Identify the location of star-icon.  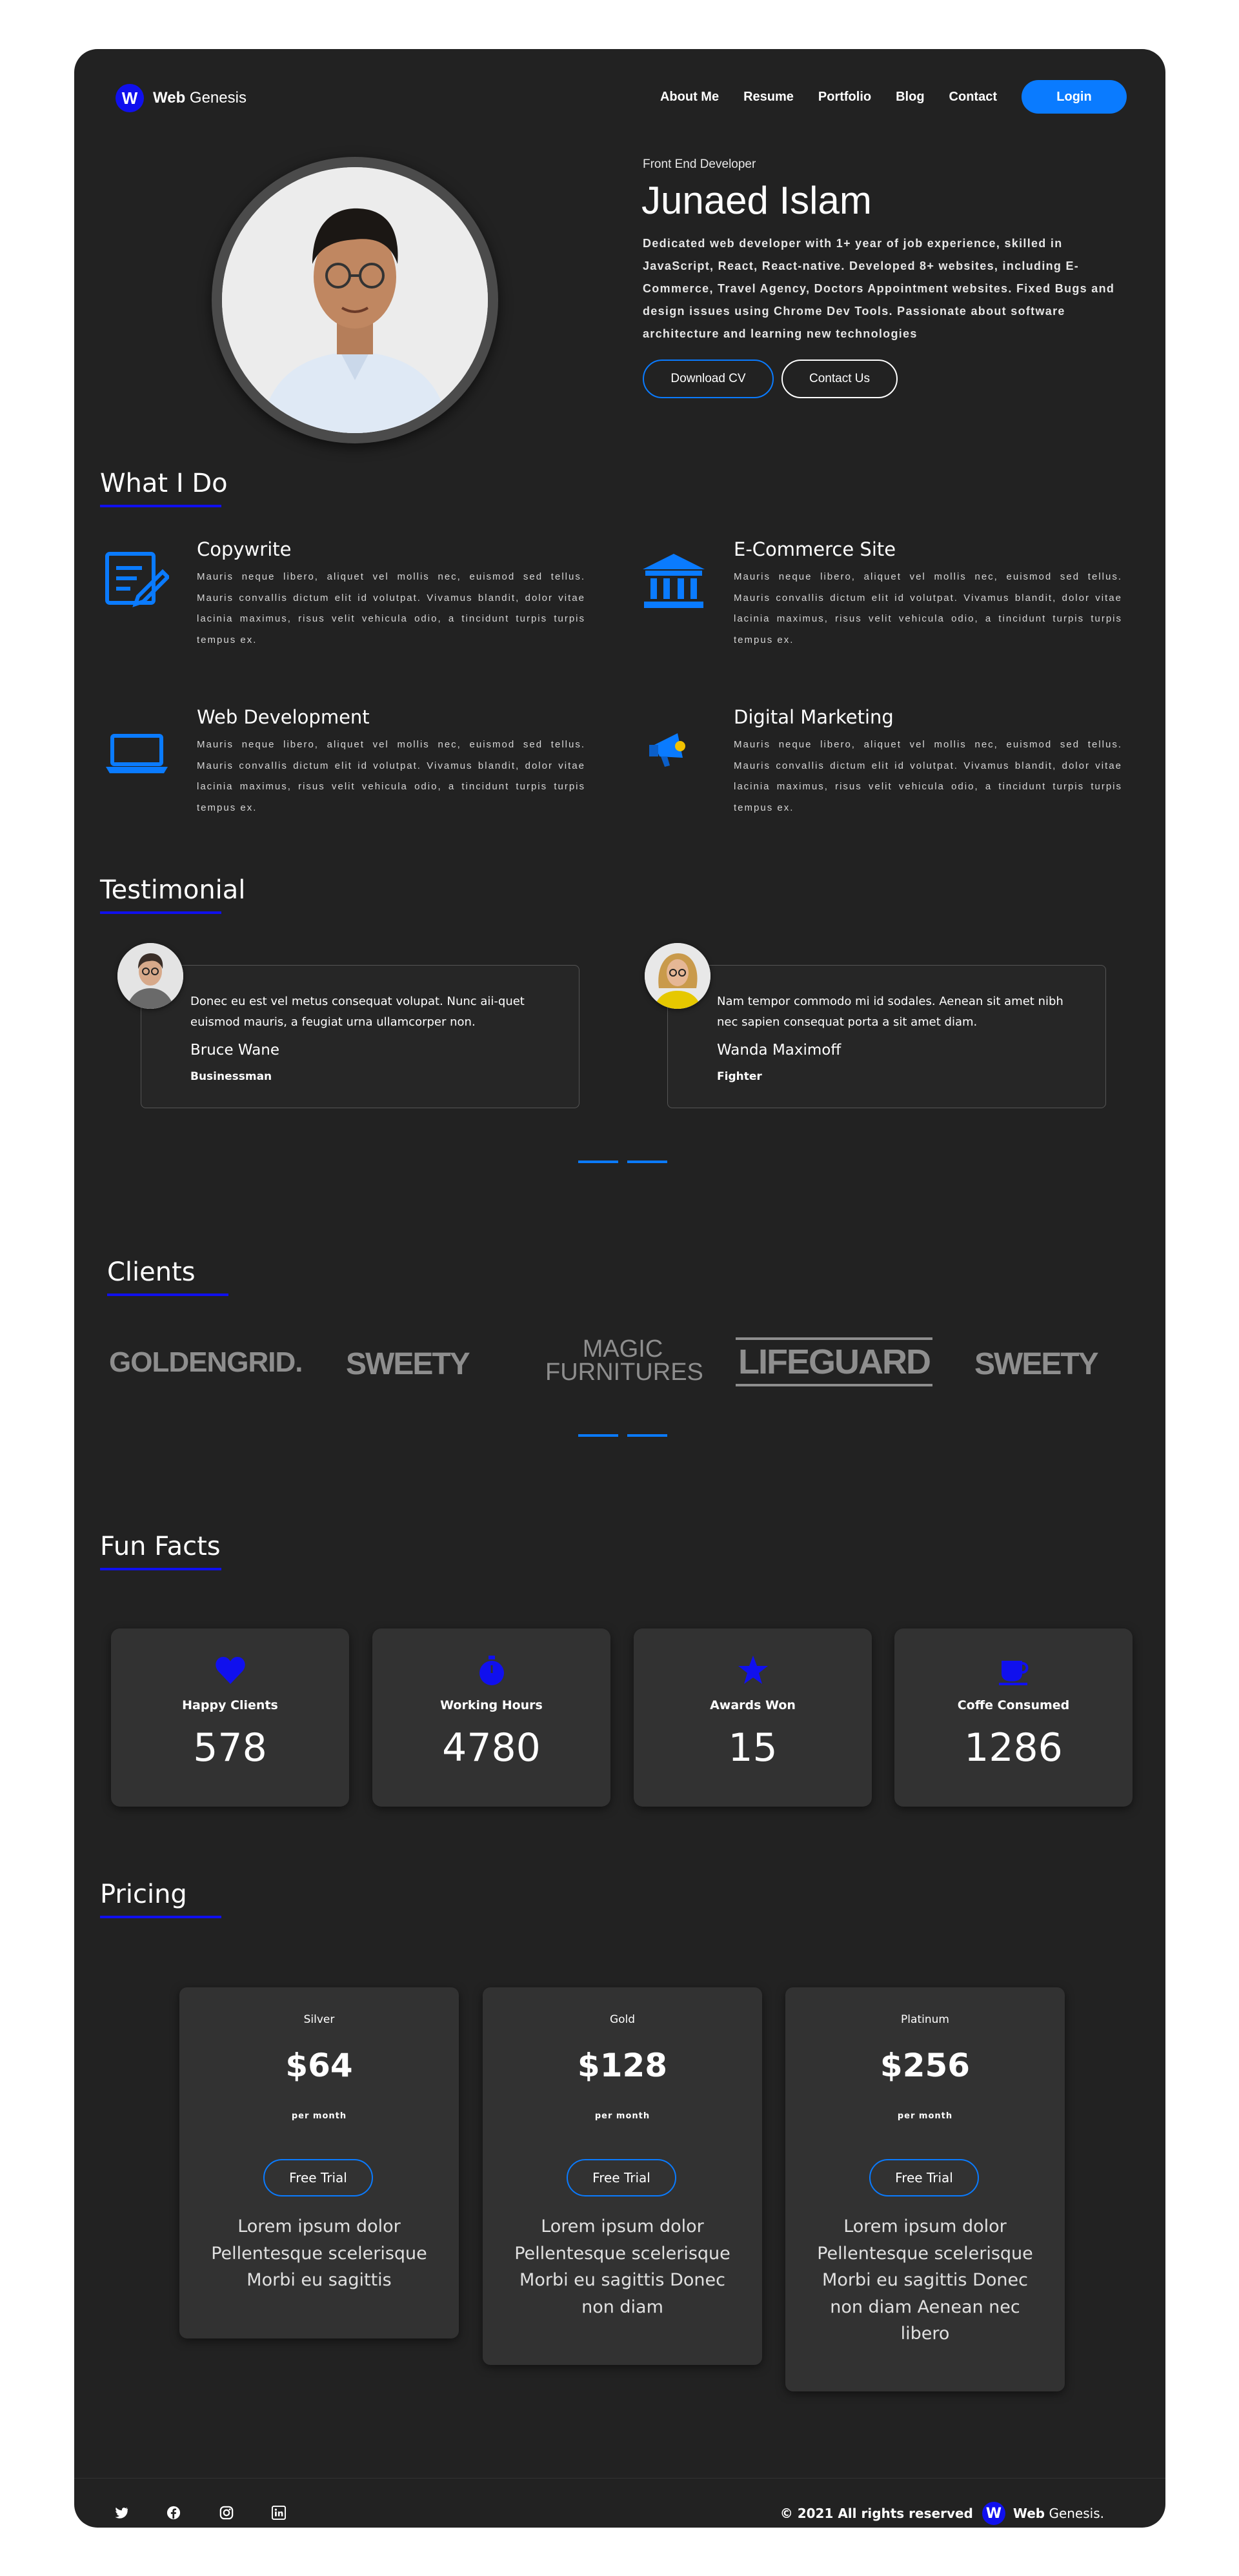
(753, 1670).